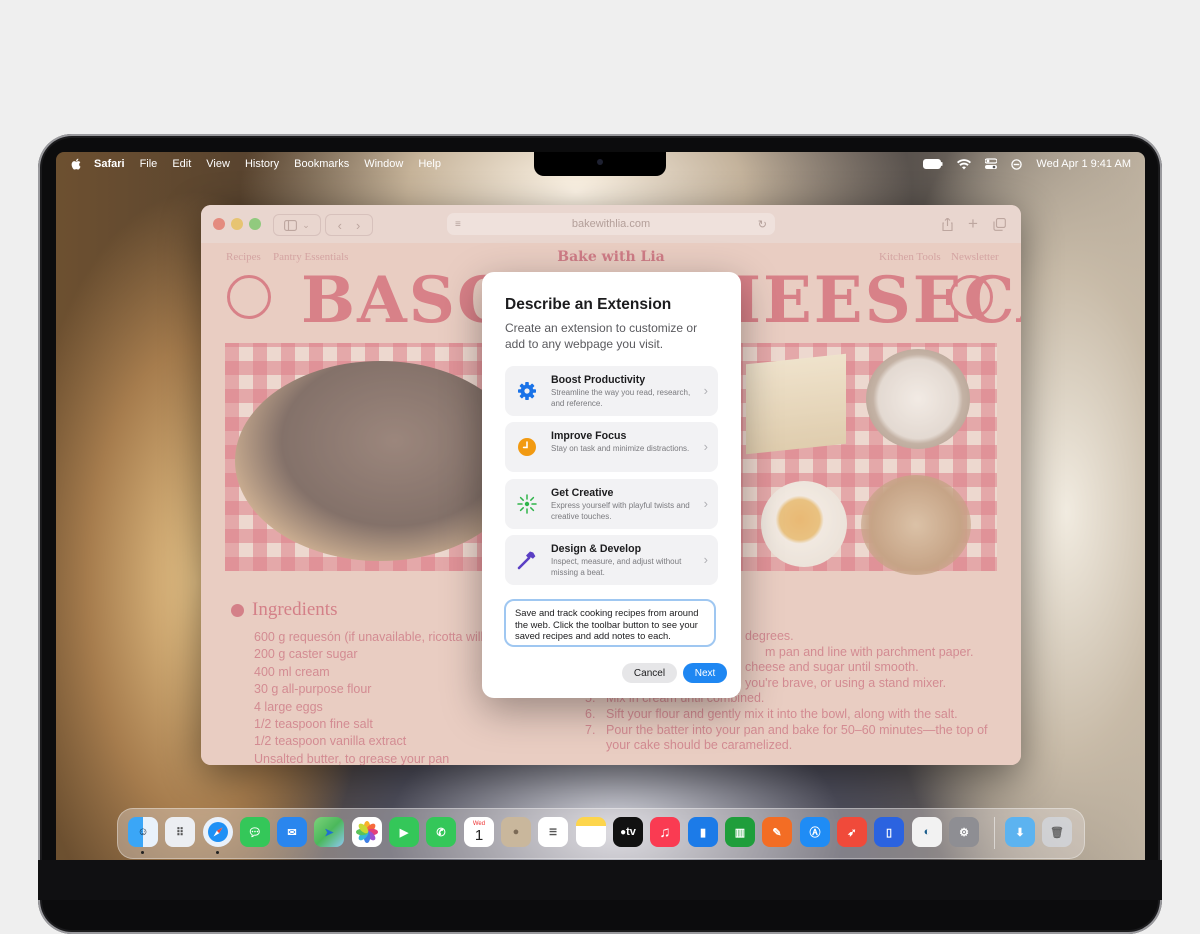 Image resolution: width=1200 pixels, height=934 pixels. Describe the element at coordinates (703, 832) in the screenshot. I see `keynote-icon: ▮` at that location.